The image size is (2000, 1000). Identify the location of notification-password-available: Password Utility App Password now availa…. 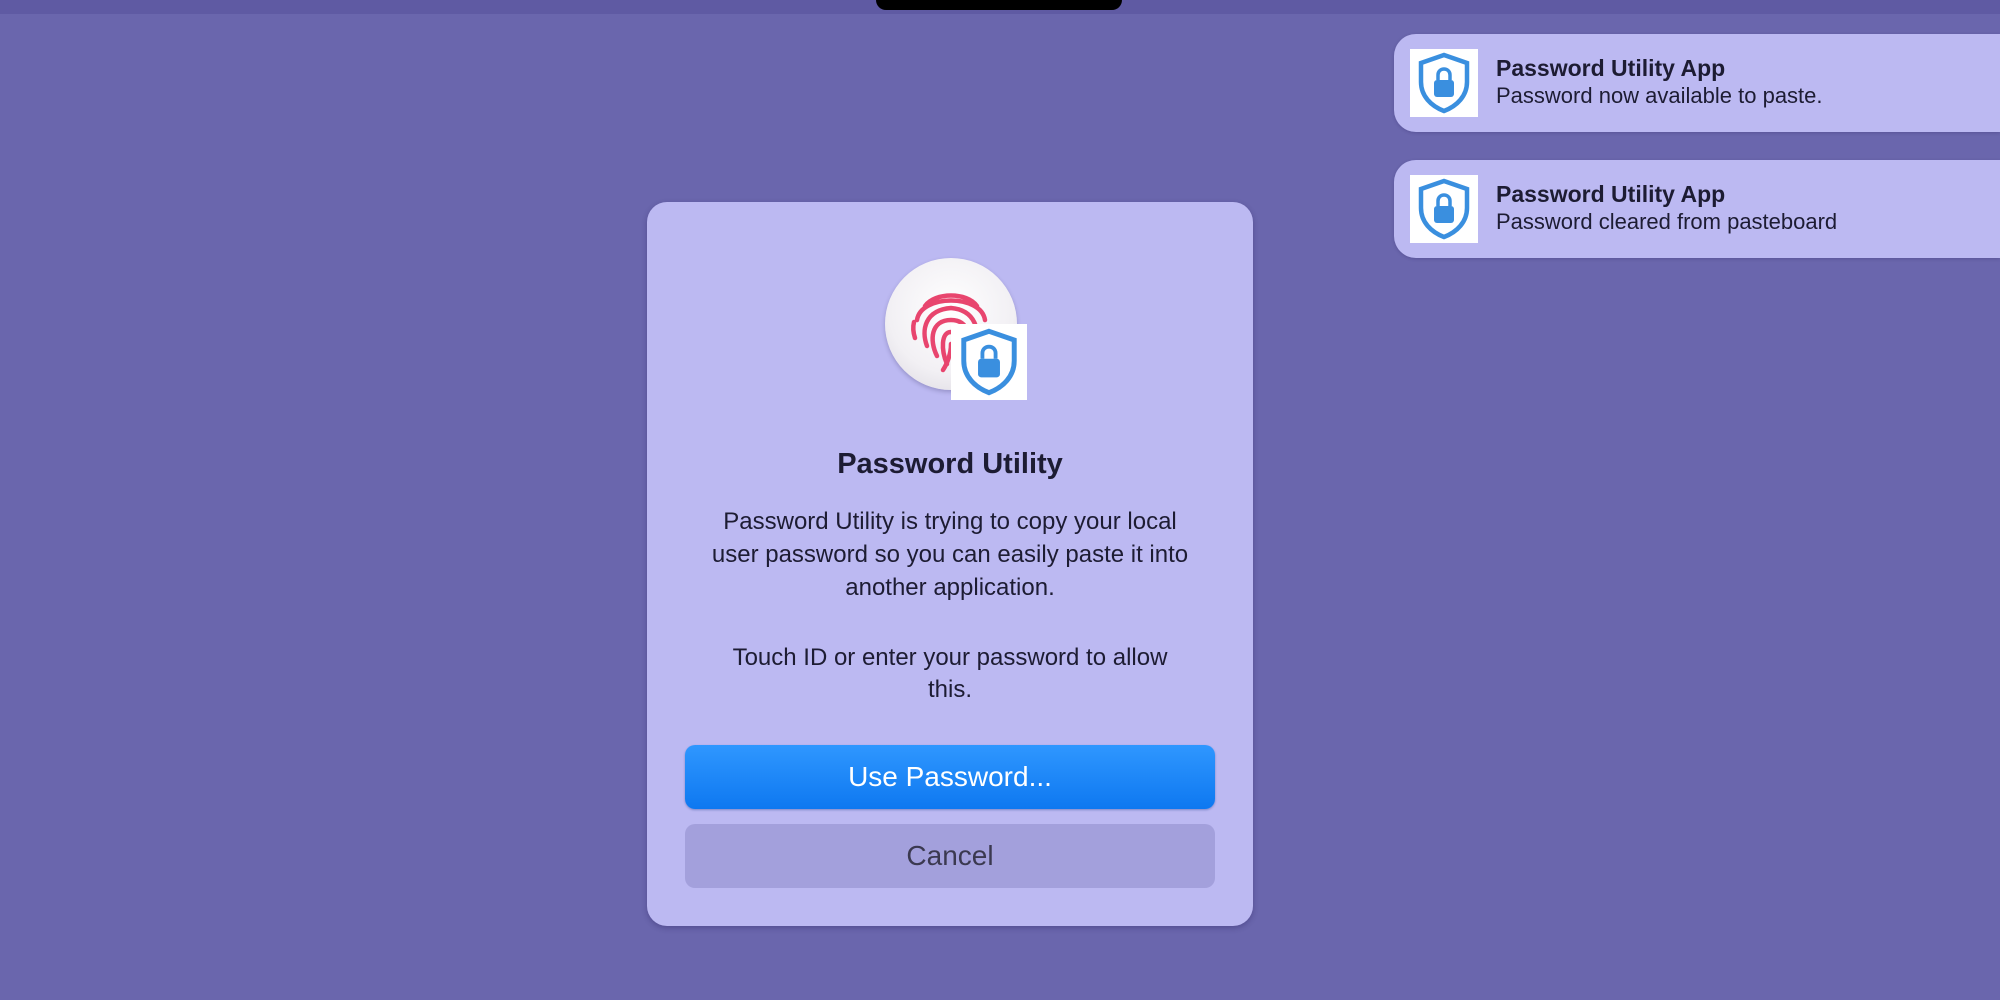
(1697, 83).